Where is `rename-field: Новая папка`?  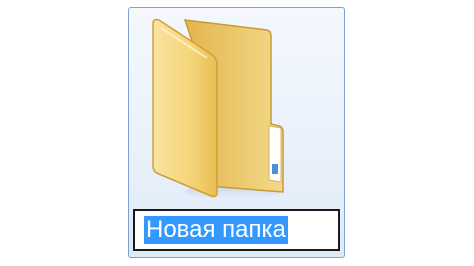
rename-field: Новая папка is located at coordinates (236, 230).